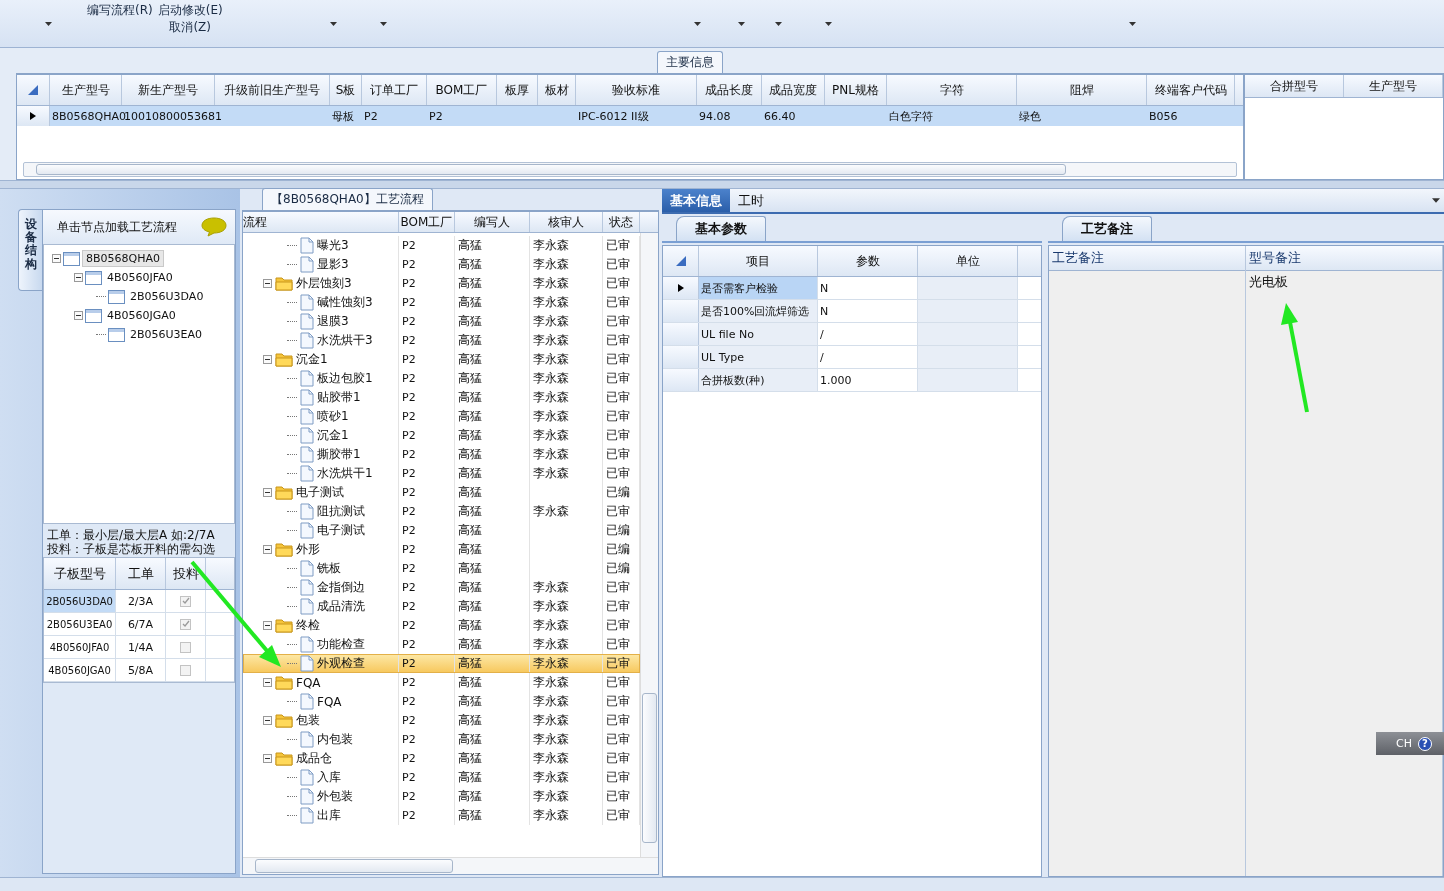 The image size is (1444, 891). What do you see at coordinates (394, 90) in the screenshot?
I see `column-header: 订单工厂` at bounding box center [394, 90].